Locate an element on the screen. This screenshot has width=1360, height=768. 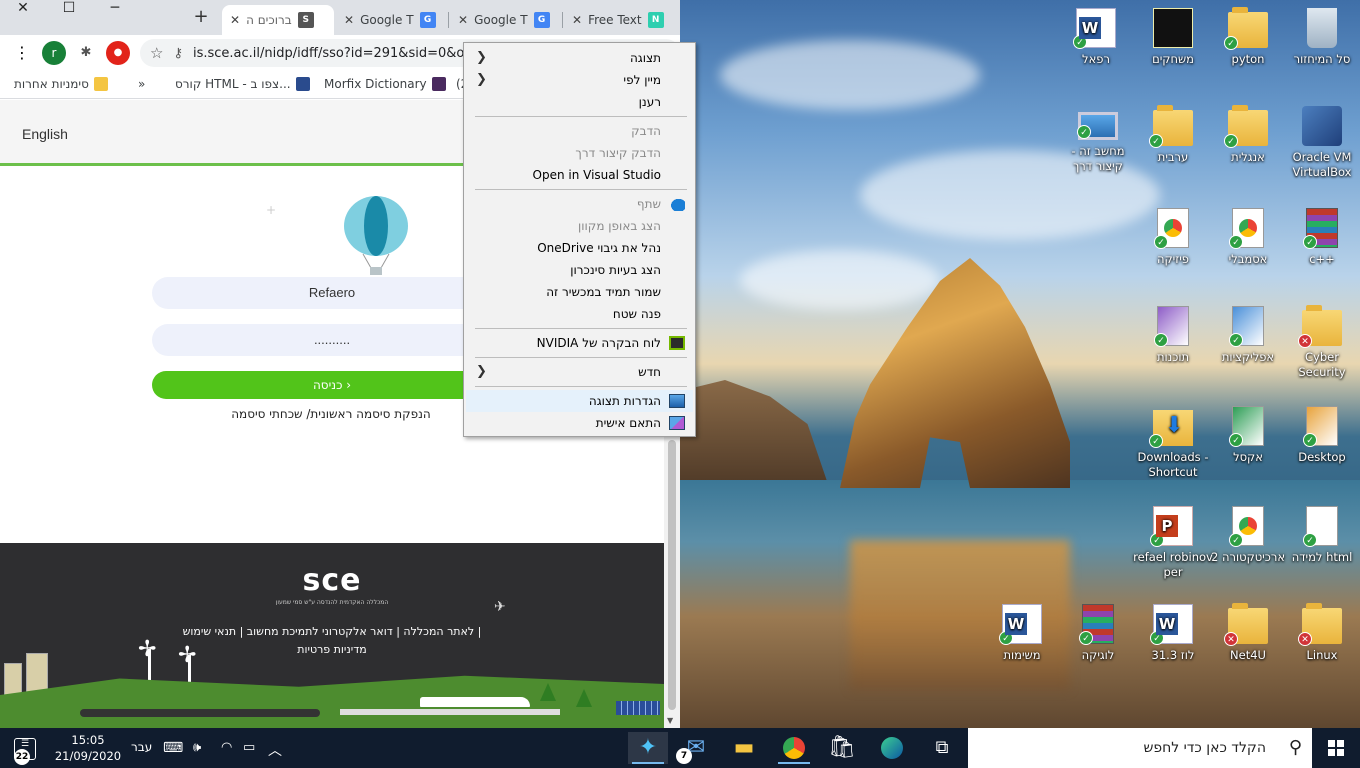
desktop-icon-tasks: ✓ משימות is located at coordinates (1022, 633).